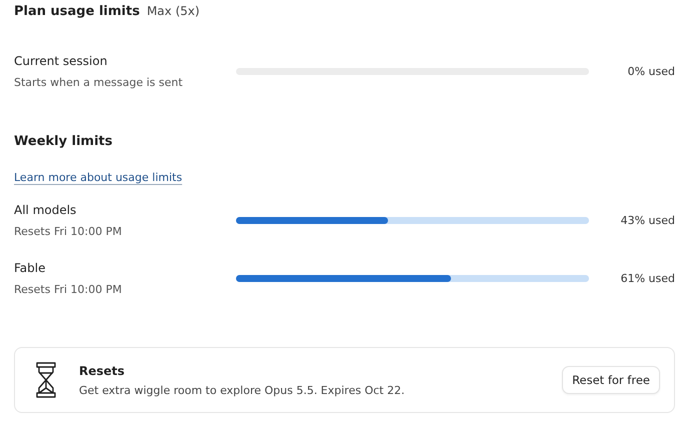 The height and width of the screenshot is (433, 690). What do you see at coordinates (46, 209) in the screenshot?
I see `limit-name: All models` at bounding box center [46, 209].